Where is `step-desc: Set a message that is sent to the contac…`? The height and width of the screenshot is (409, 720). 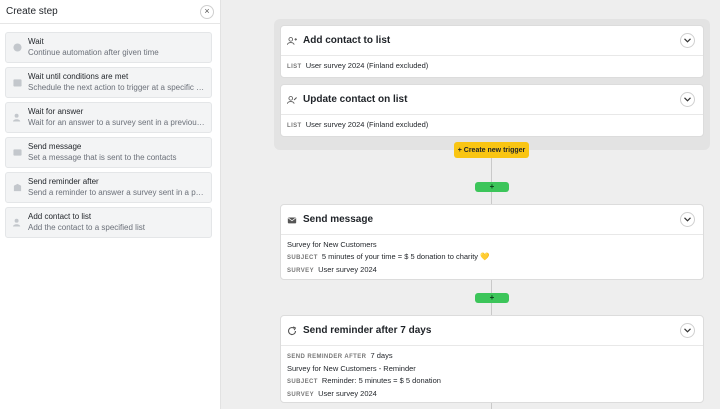 step-desc: Set a message that is sent to the contac… is located at coordinates (102, 157).